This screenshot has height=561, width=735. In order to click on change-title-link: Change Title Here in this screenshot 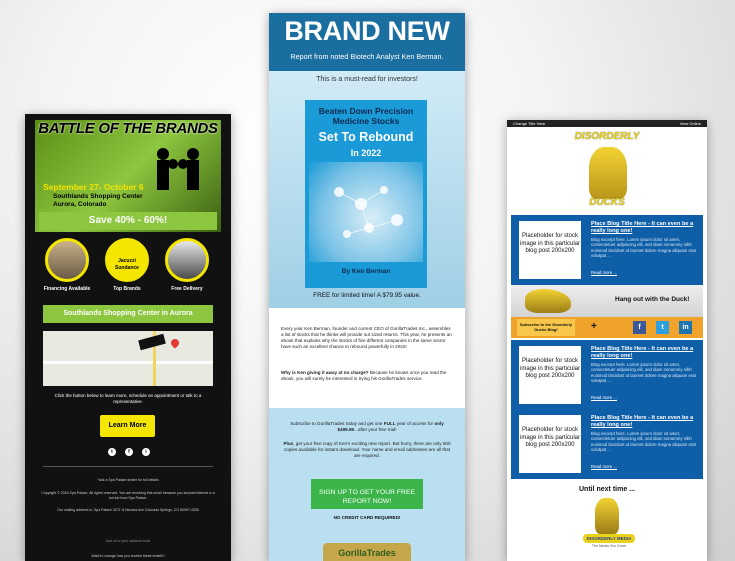, I will do `click(529, 123)`.